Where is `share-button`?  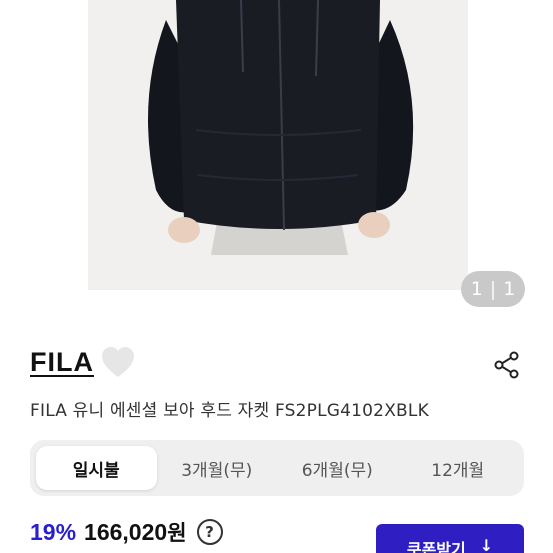
share-button is located at coordinates (507, 365).